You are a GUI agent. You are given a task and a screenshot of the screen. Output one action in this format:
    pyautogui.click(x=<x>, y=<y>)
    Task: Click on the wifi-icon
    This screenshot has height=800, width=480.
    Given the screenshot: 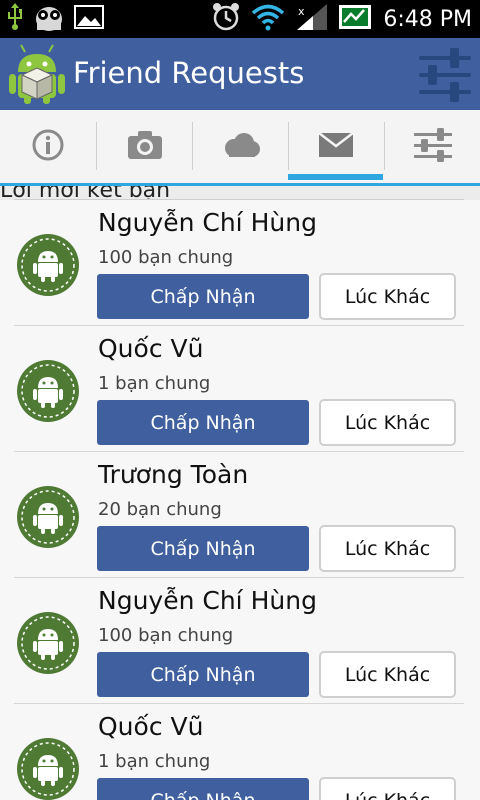 What is the action you would take?
    pyautogui.click(x=268, y=19)
    